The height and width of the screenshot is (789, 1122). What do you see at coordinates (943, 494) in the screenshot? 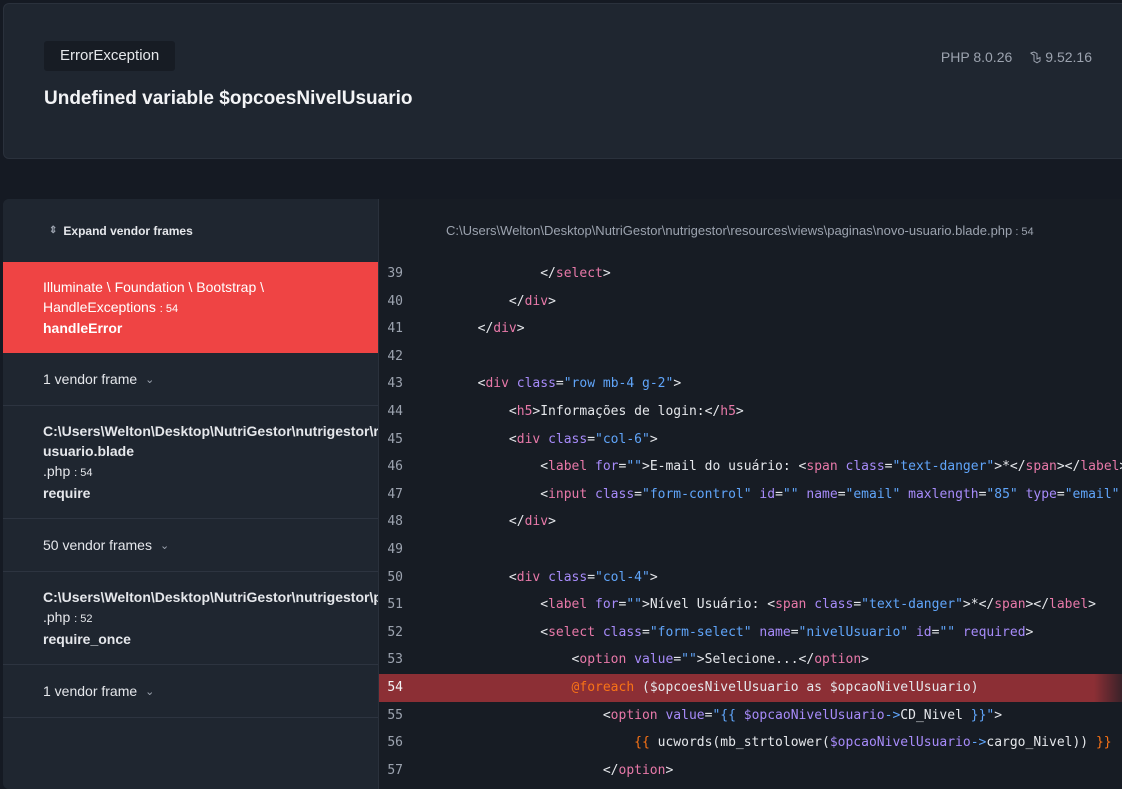
I see `code-token: maxlength` at bounding box center [943, 494].